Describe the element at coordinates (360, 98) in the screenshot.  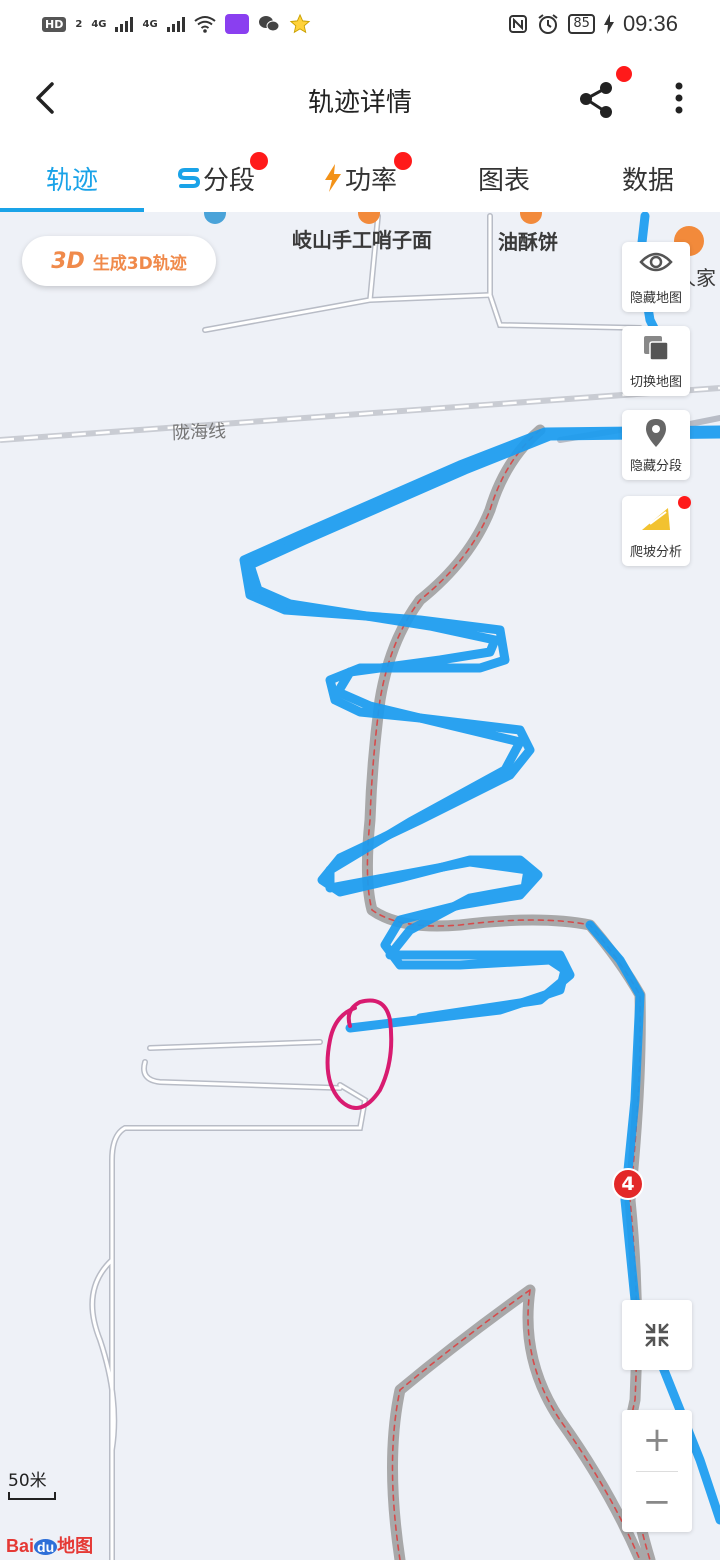
I see `title-bar: 轨迹详情` at that location.